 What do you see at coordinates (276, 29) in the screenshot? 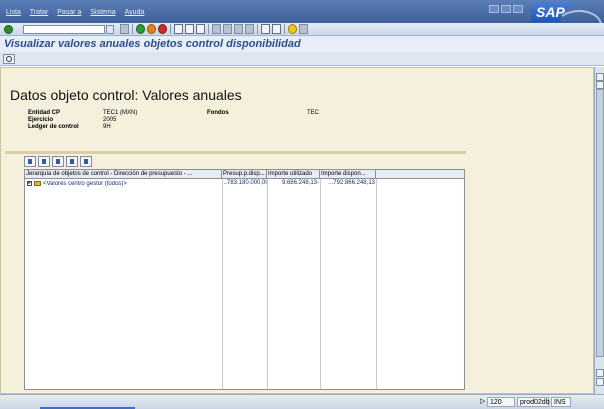
I see `shortcut-icon` at bounding box center [276, 29].